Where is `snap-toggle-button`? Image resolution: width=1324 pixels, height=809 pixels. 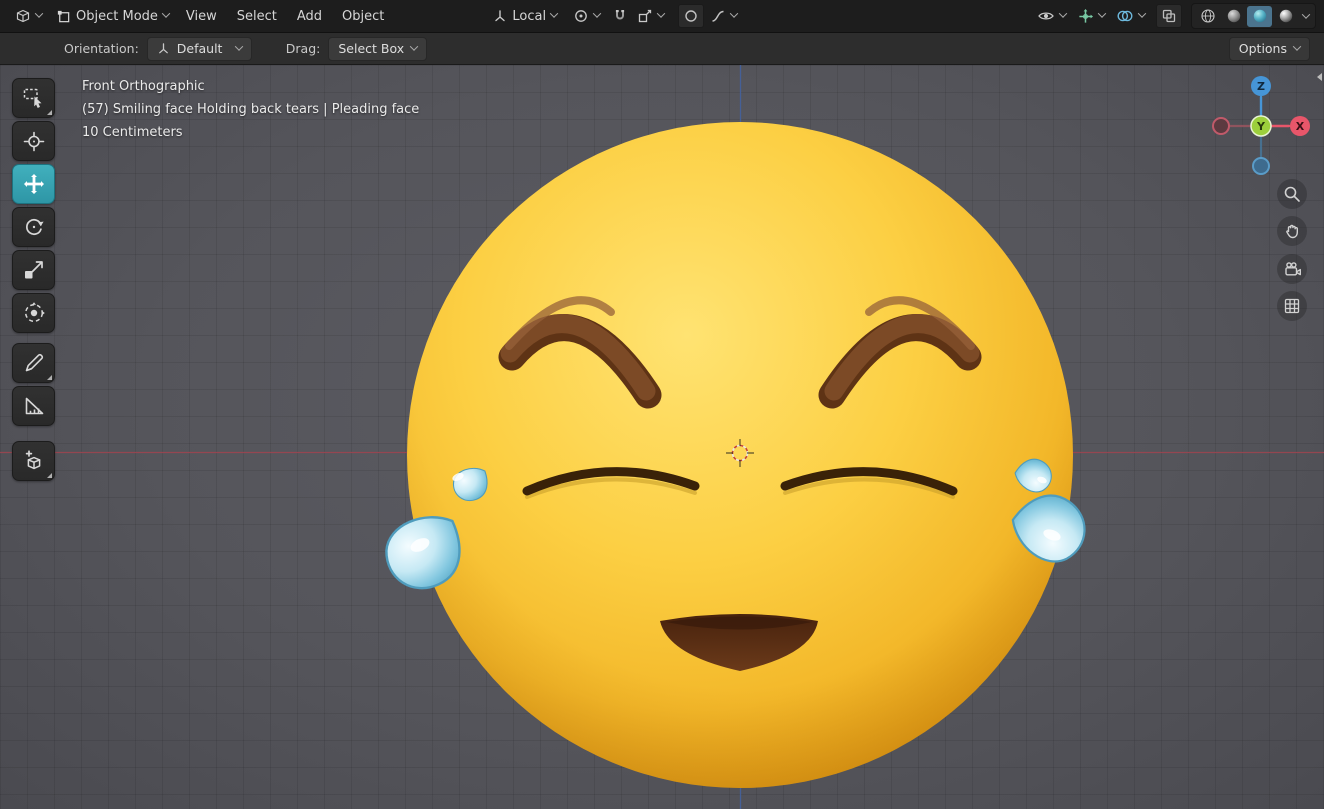
snap-toggle-button is located at coordinates (620, 16).